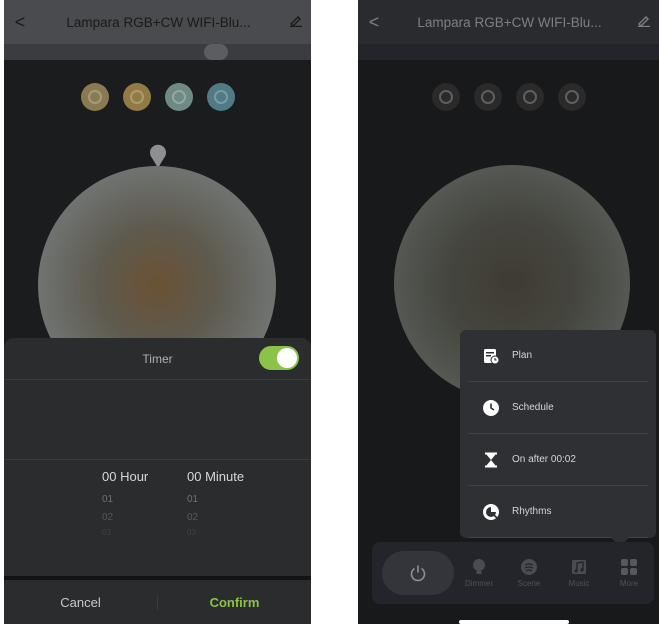 The height and width of the screenshot is (624, 659). What do you see at coordinates (142, 520) in the screenshot?
I see `hour-option: 02` at bounding box center [142, 520].